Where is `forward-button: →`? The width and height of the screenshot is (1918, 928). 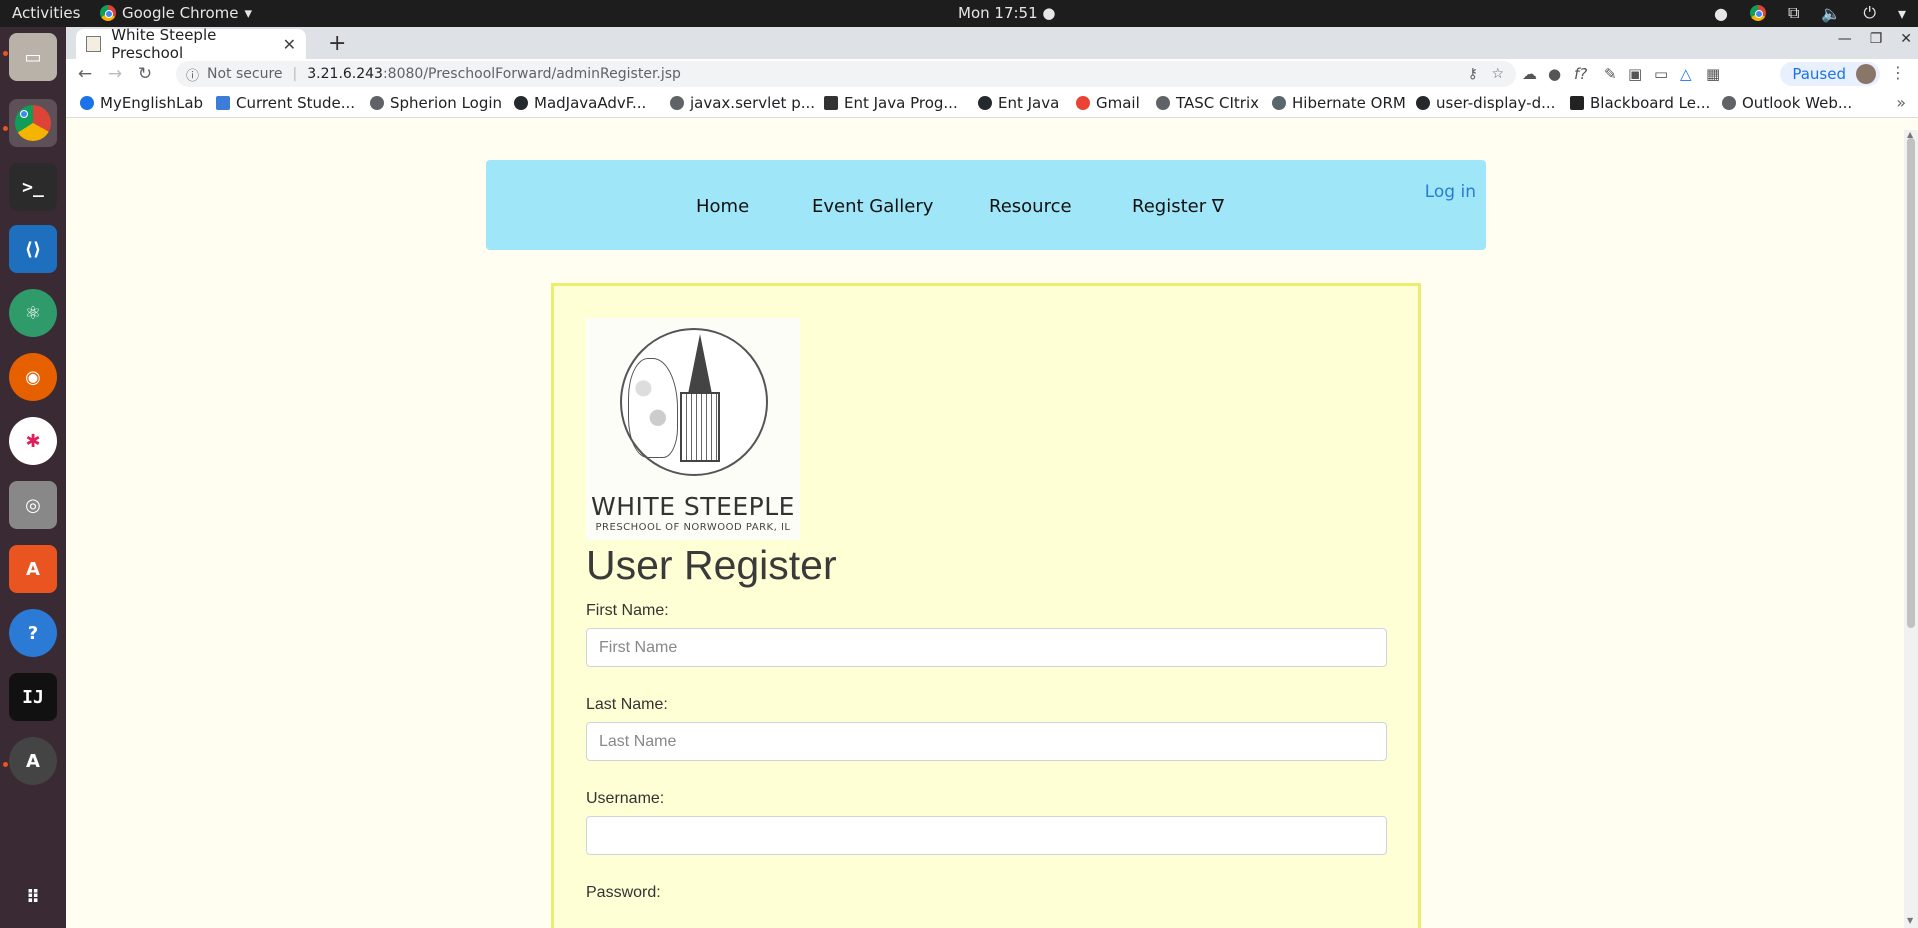 forward-button: → is located at coordinates (115, 74).